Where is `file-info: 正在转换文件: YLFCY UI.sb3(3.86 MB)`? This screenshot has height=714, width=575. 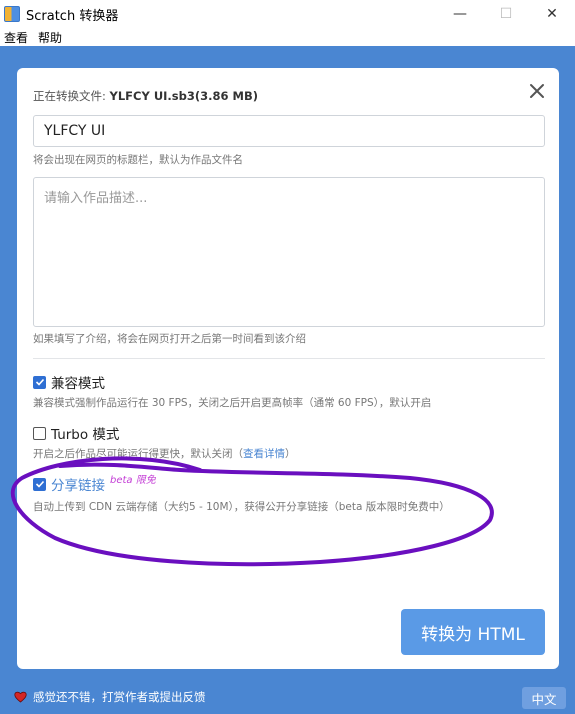
file-info: 正在转换文件: YLFCY UI.sb3(3.86 MB) is located at coordinates (145, 96).